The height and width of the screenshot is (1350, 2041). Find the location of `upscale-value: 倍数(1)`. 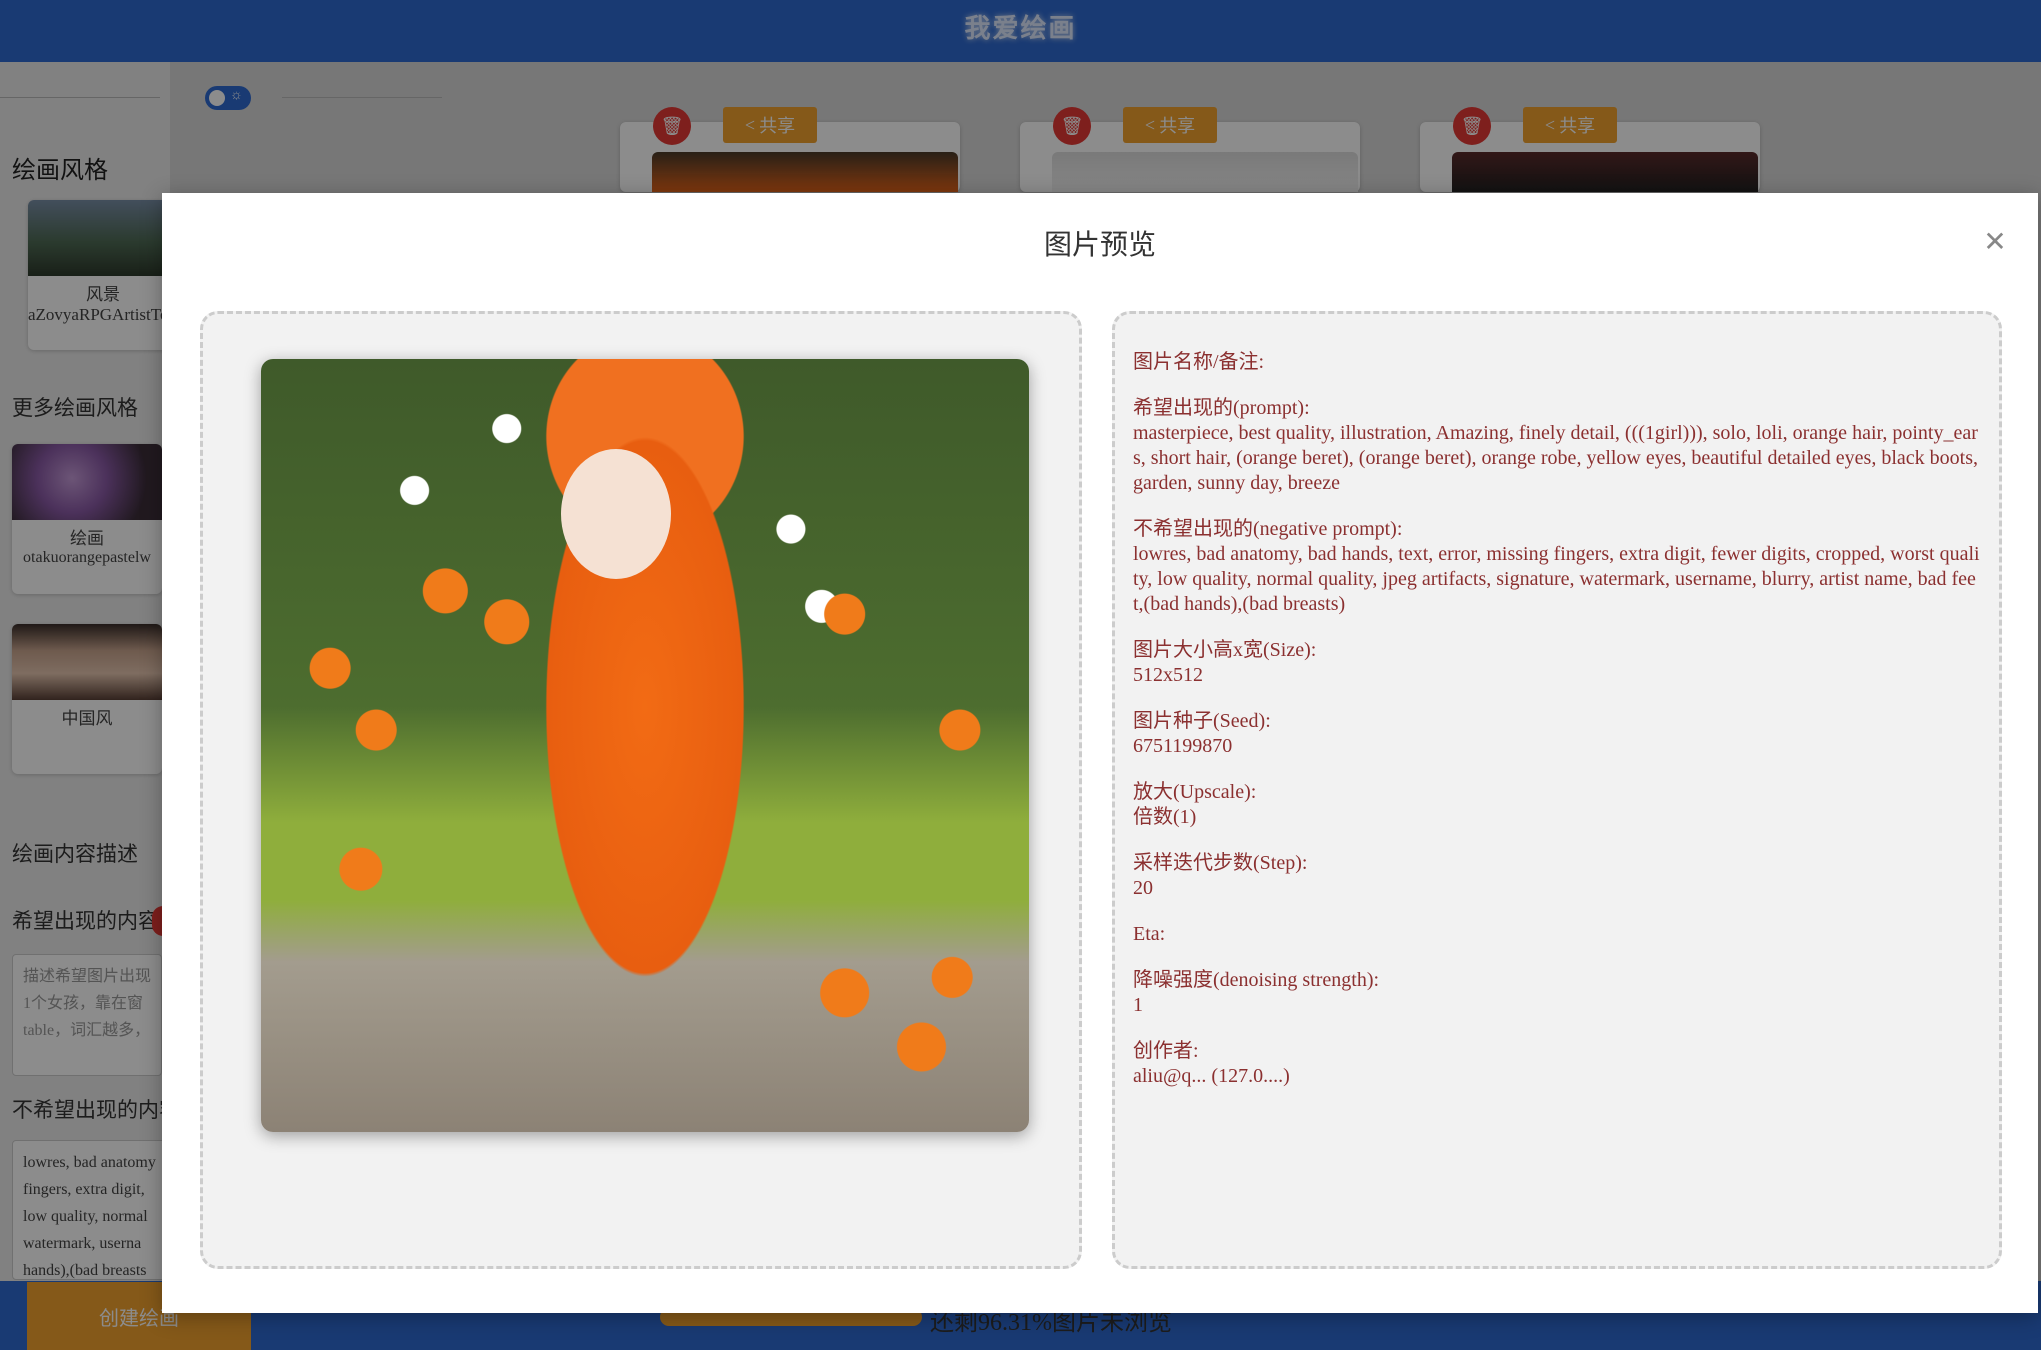

upscale-value: 倍数(1) is located at coordinates (1165, 817).